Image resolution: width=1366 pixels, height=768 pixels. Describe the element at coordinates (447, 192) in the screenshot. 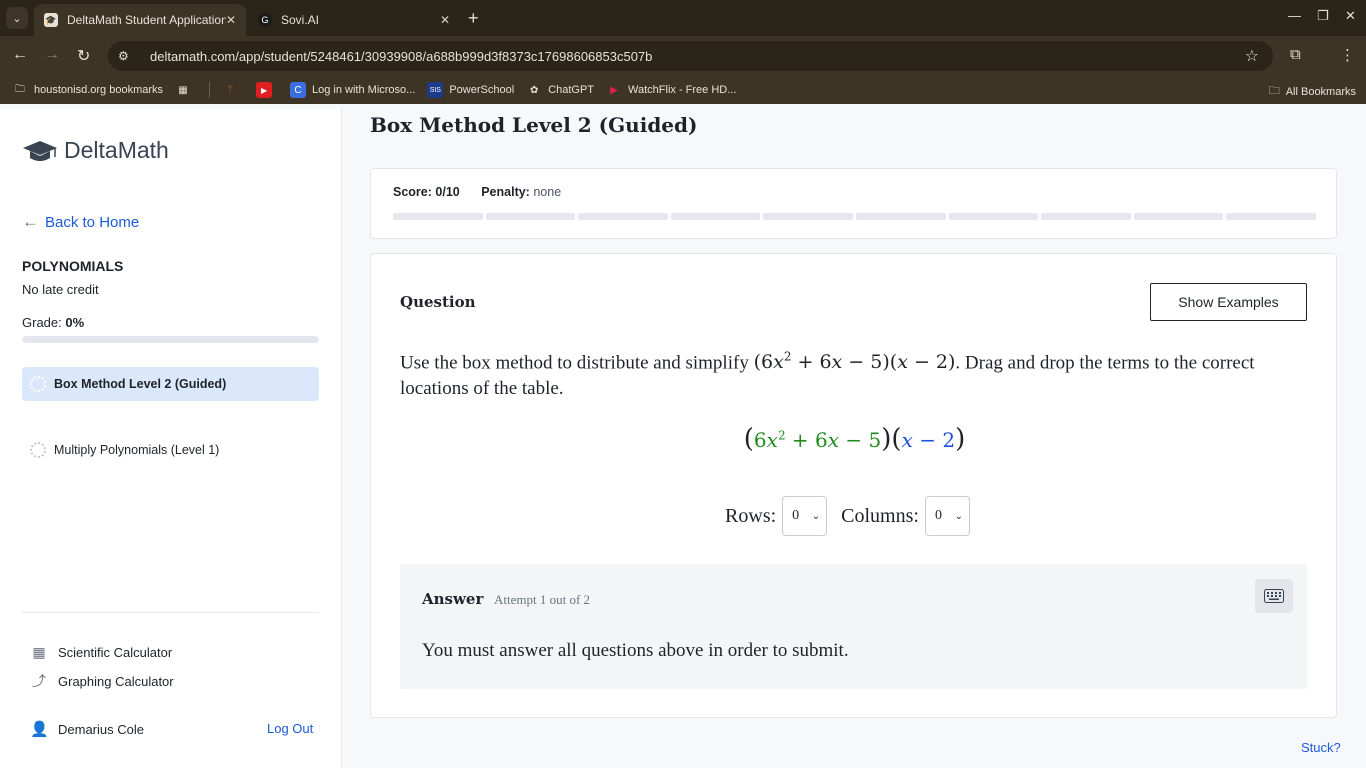

I see `score-value: 0/10` at that location.